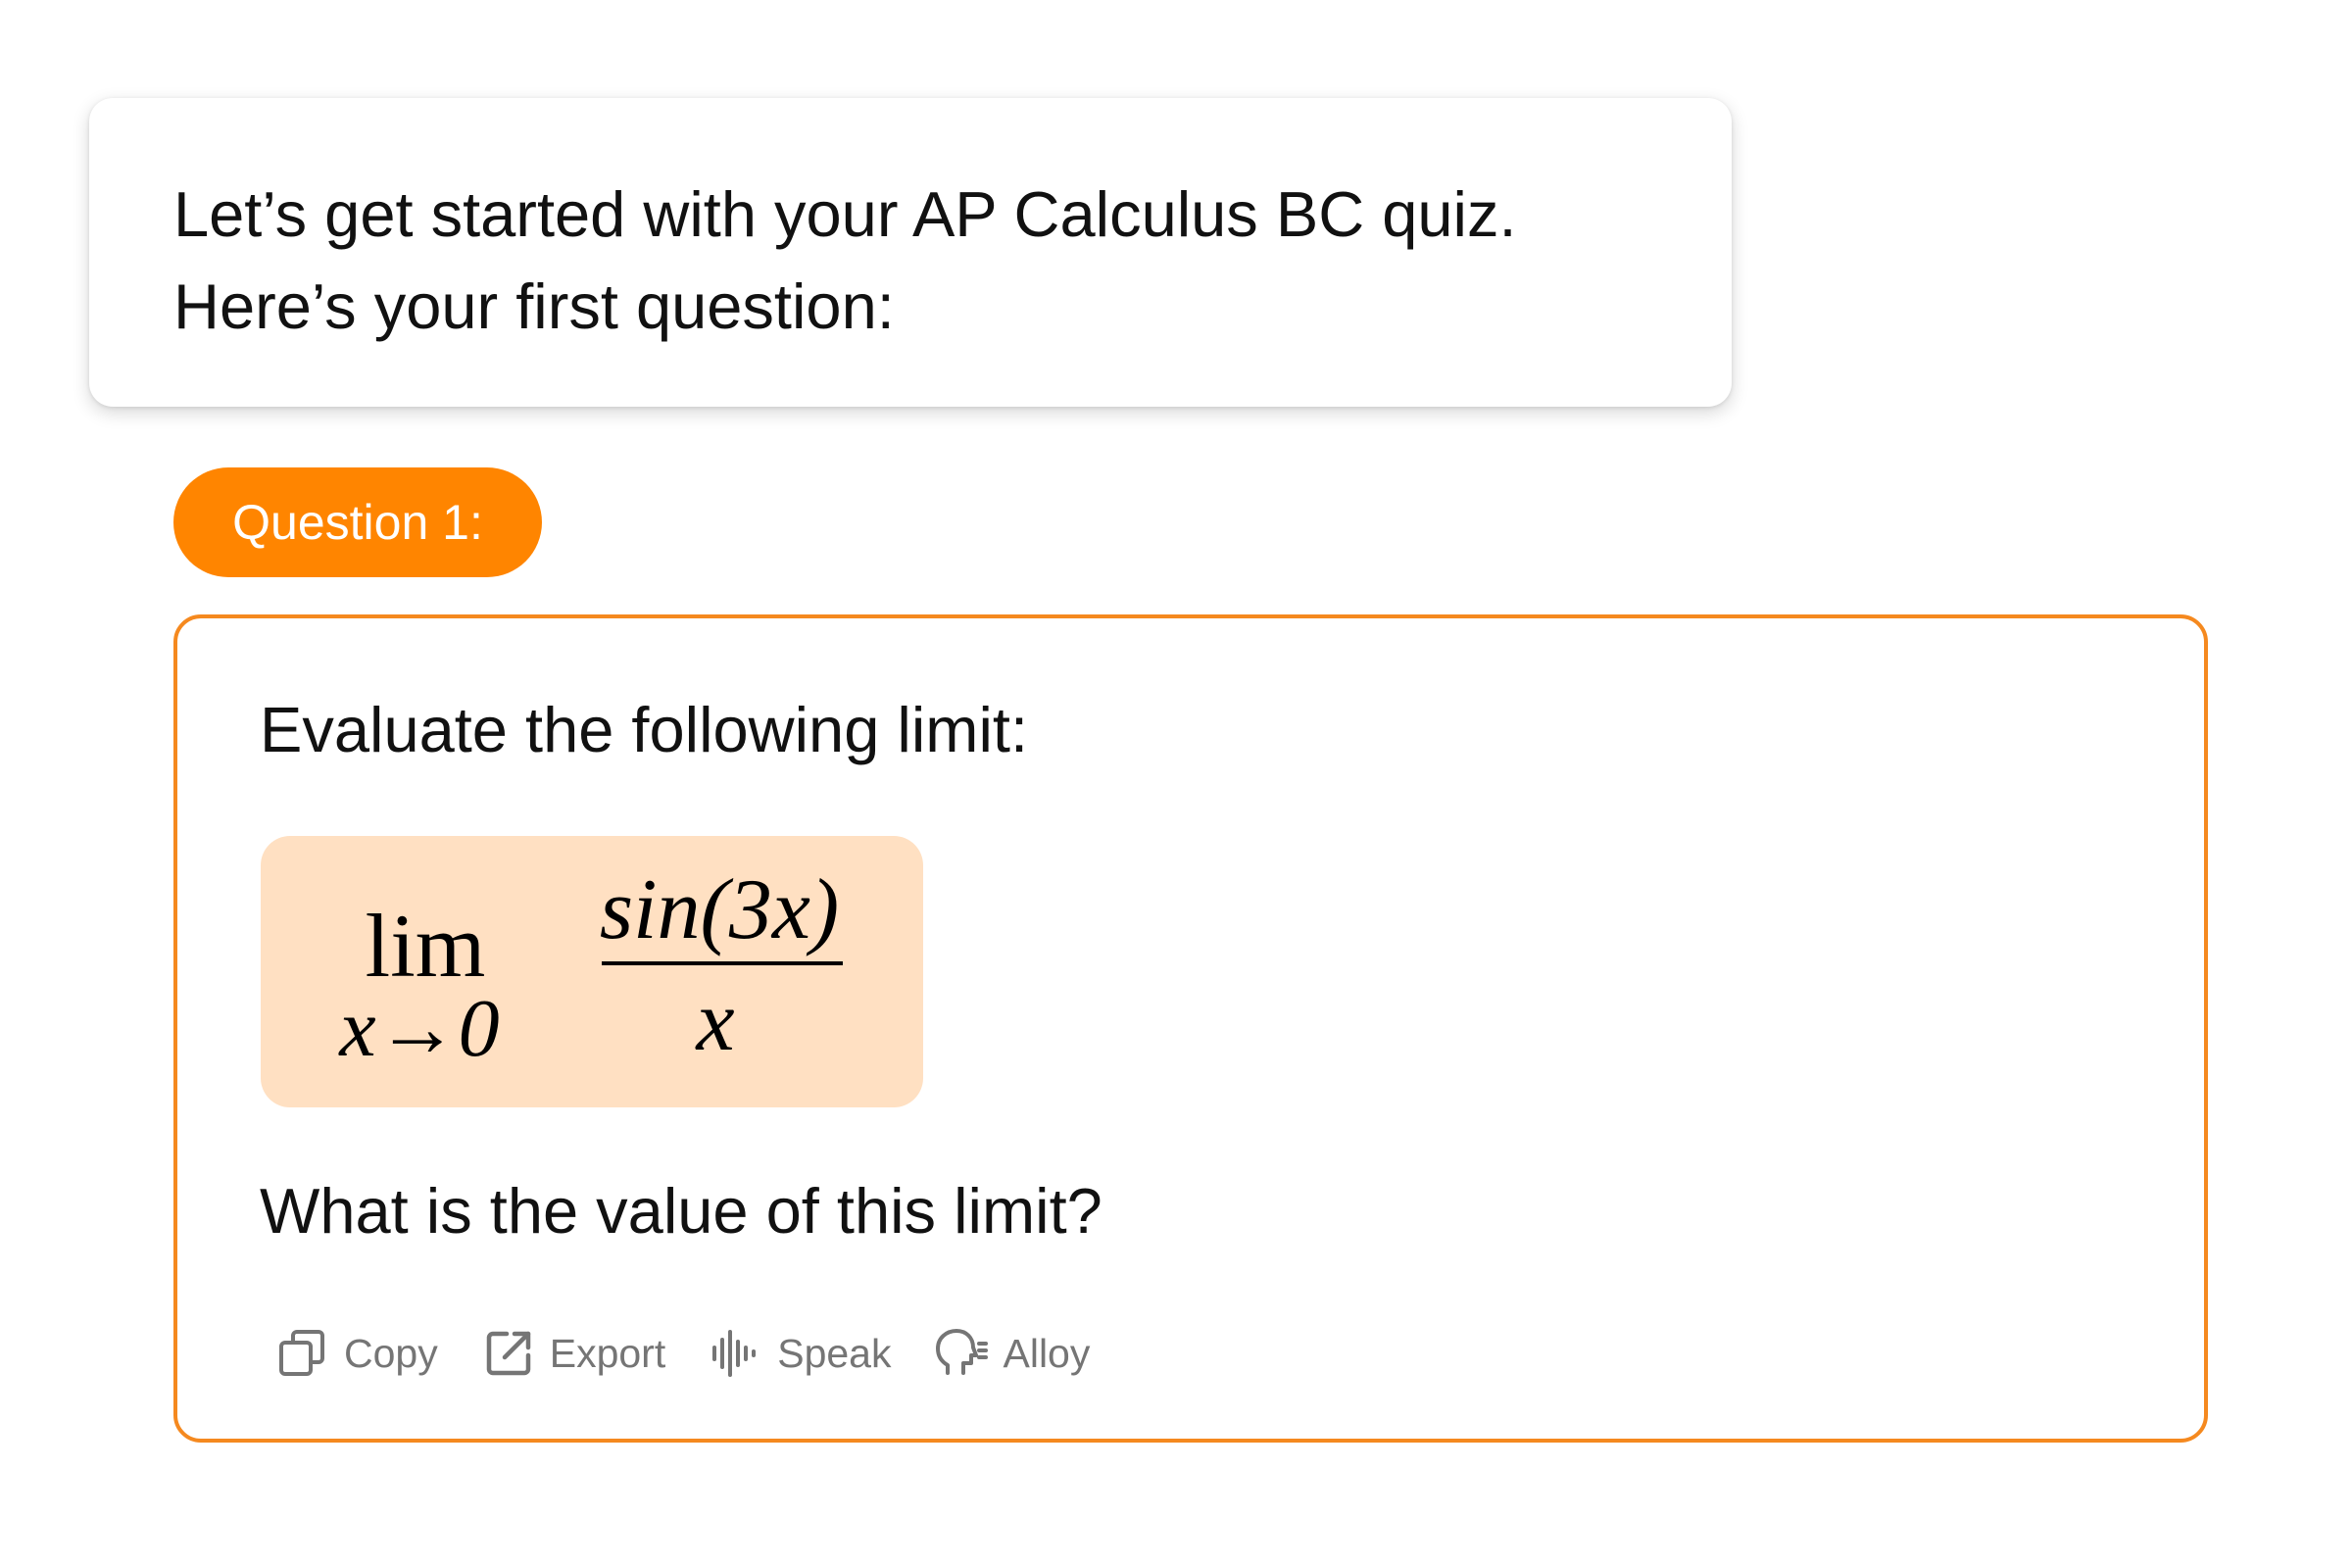  I want to click on formula-numerator: sin(3x), so click(720, 909).